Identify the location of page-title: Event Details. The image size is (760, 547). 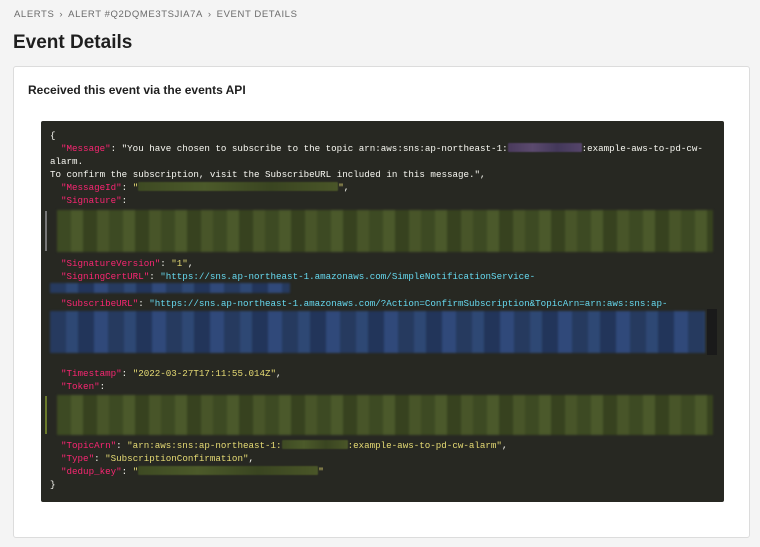
(73, 42).